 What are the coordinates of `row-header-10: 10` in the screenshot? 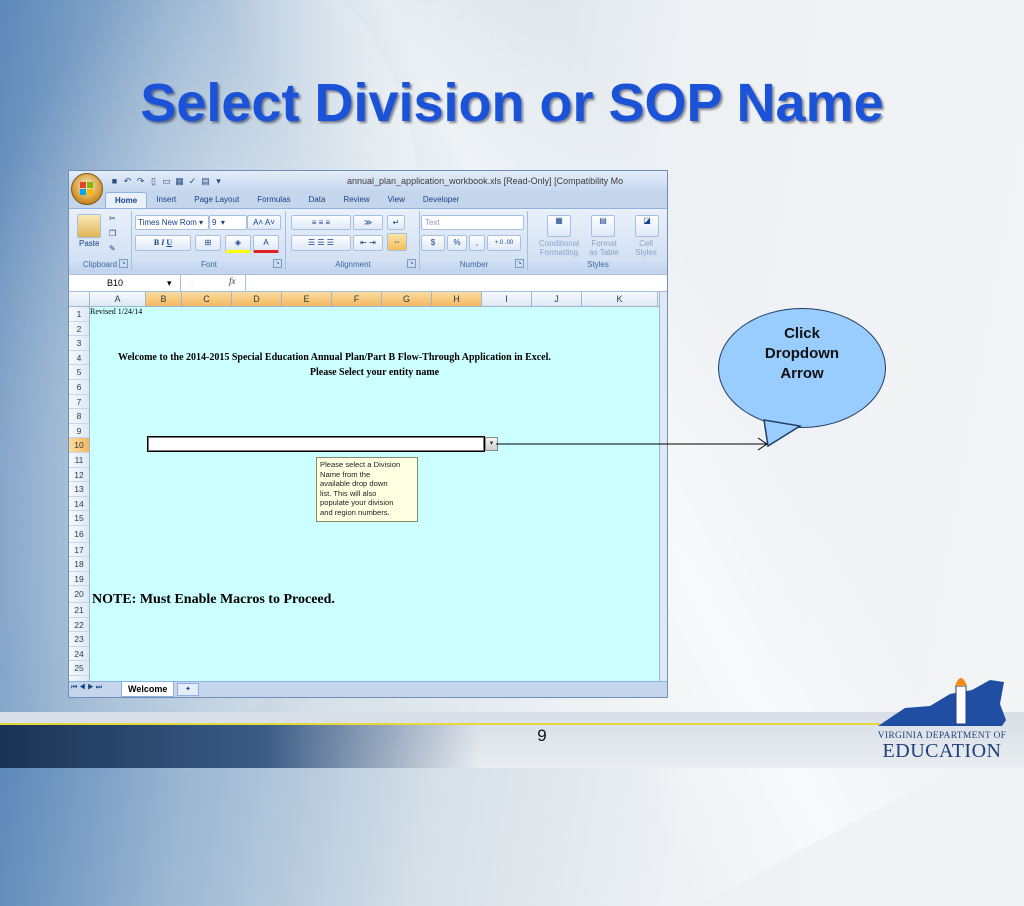 It's located at (79, 445).